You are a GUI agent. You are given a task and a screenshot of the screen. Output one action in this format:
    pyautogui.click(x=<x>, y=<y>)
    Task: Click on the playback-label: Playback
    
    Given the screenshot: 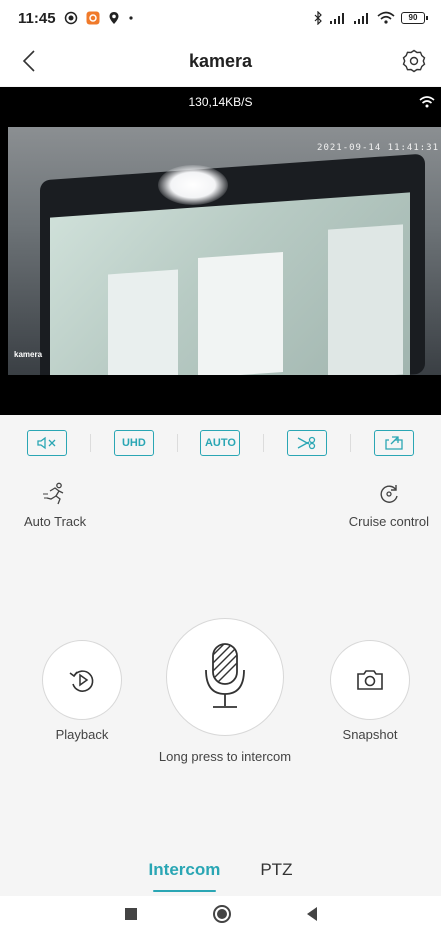 What is the action you would take?
    pyautogui.click(x=82, y=734)
    